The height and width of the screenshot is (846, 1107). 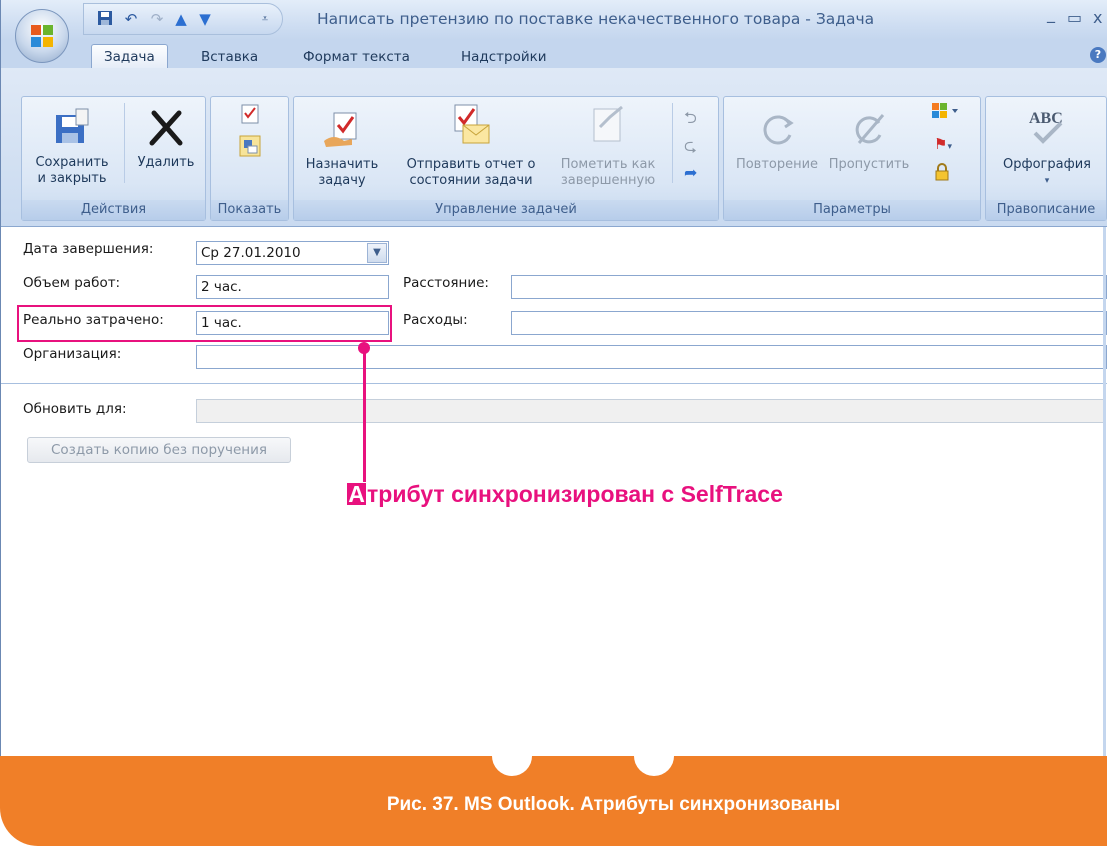 I want to click on recurrence-button: Повторение, so click(x=777, y=140).